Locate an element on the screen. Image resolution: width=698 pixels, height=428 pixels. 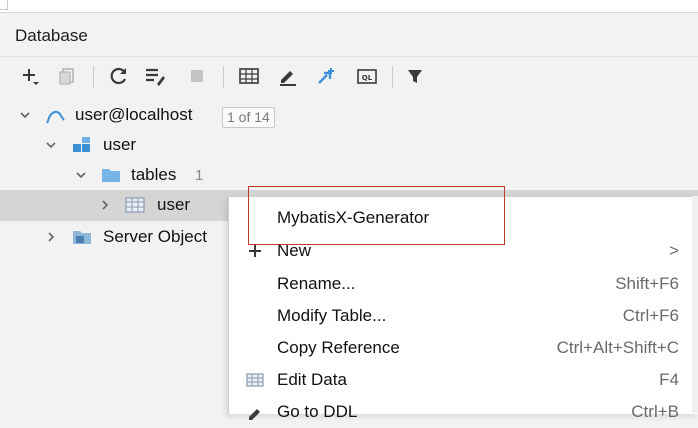
refresh-icon is located at coordinates (119, 76).